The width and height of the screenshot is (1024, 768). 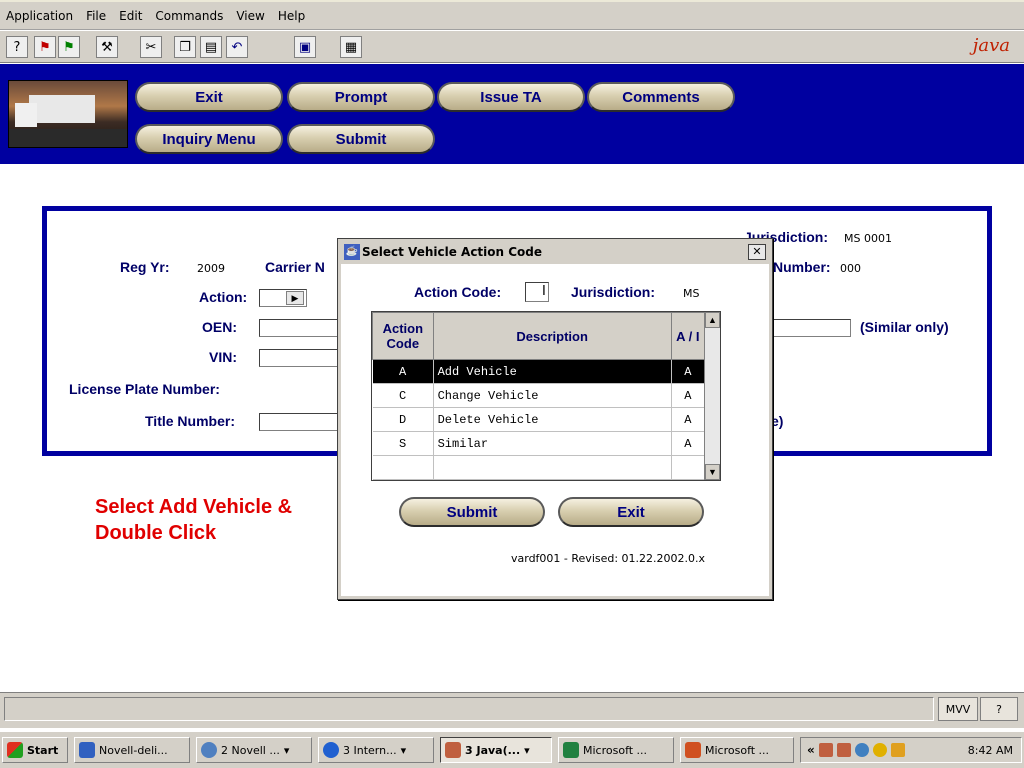 I want to click on menu-commands: Commands, so click(x=189, y=16).